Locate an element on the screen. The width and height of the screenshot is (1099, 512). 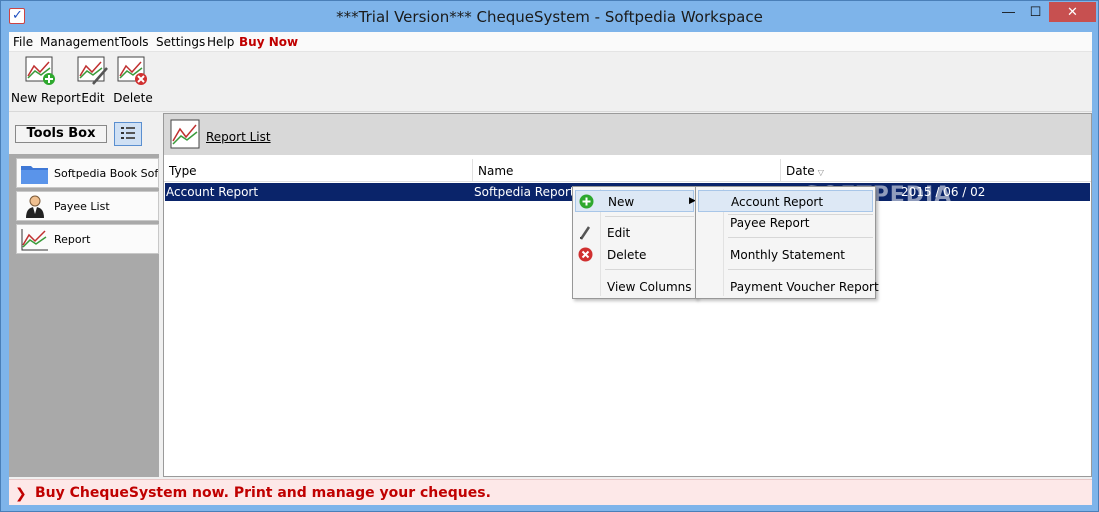
folder-icon is located at coordinates (34, 175).